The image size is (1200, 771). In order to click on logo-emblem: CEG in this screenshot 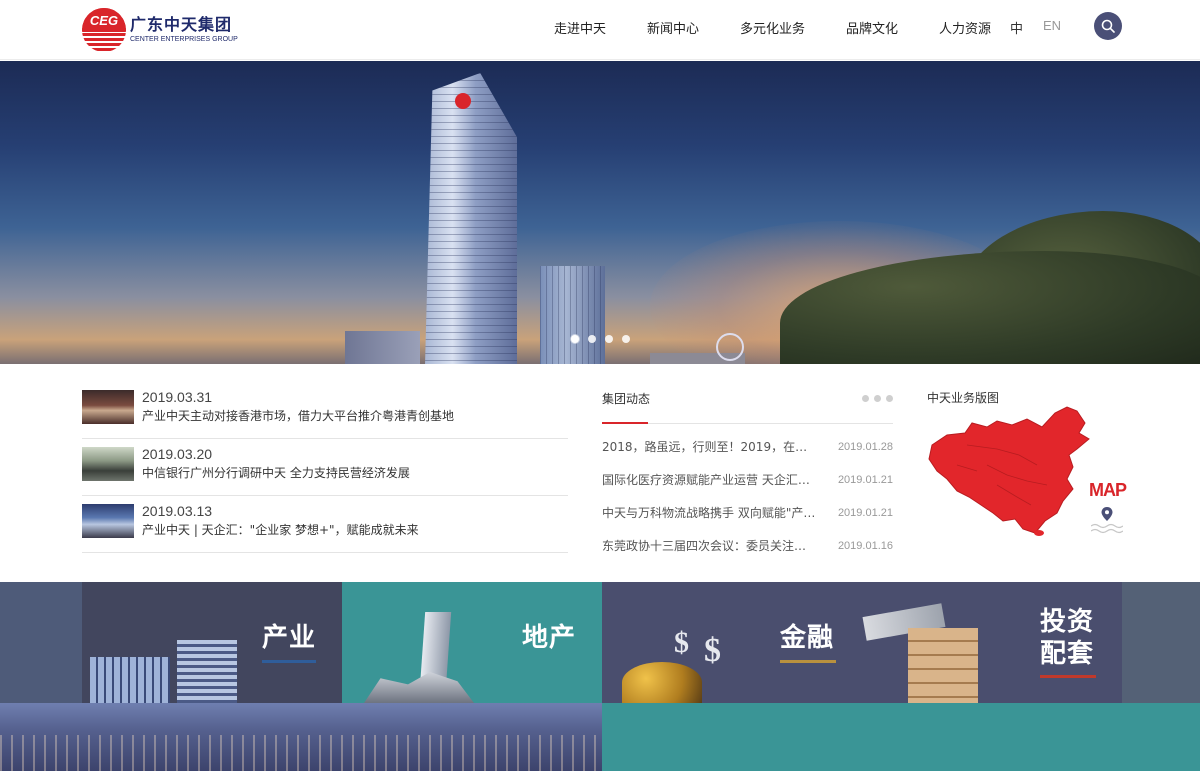, I will do `click(104, 30)`.